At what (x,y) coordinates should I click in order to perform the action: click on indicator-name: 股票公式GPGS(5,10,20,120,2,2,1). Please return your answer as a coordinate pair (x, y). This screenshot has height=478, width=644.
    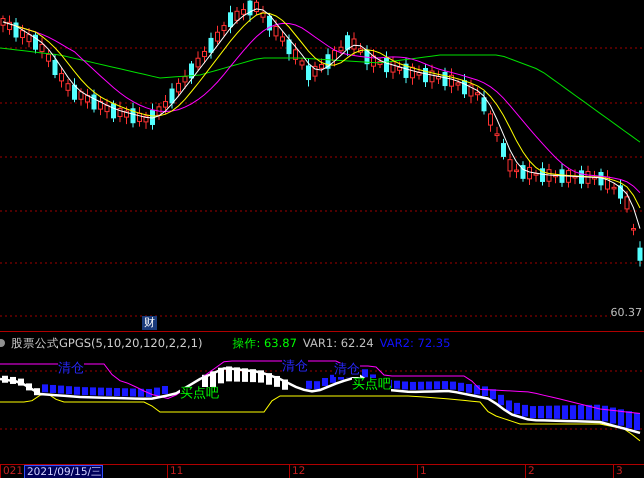
    Looking at the image, I should click on (106, 343).